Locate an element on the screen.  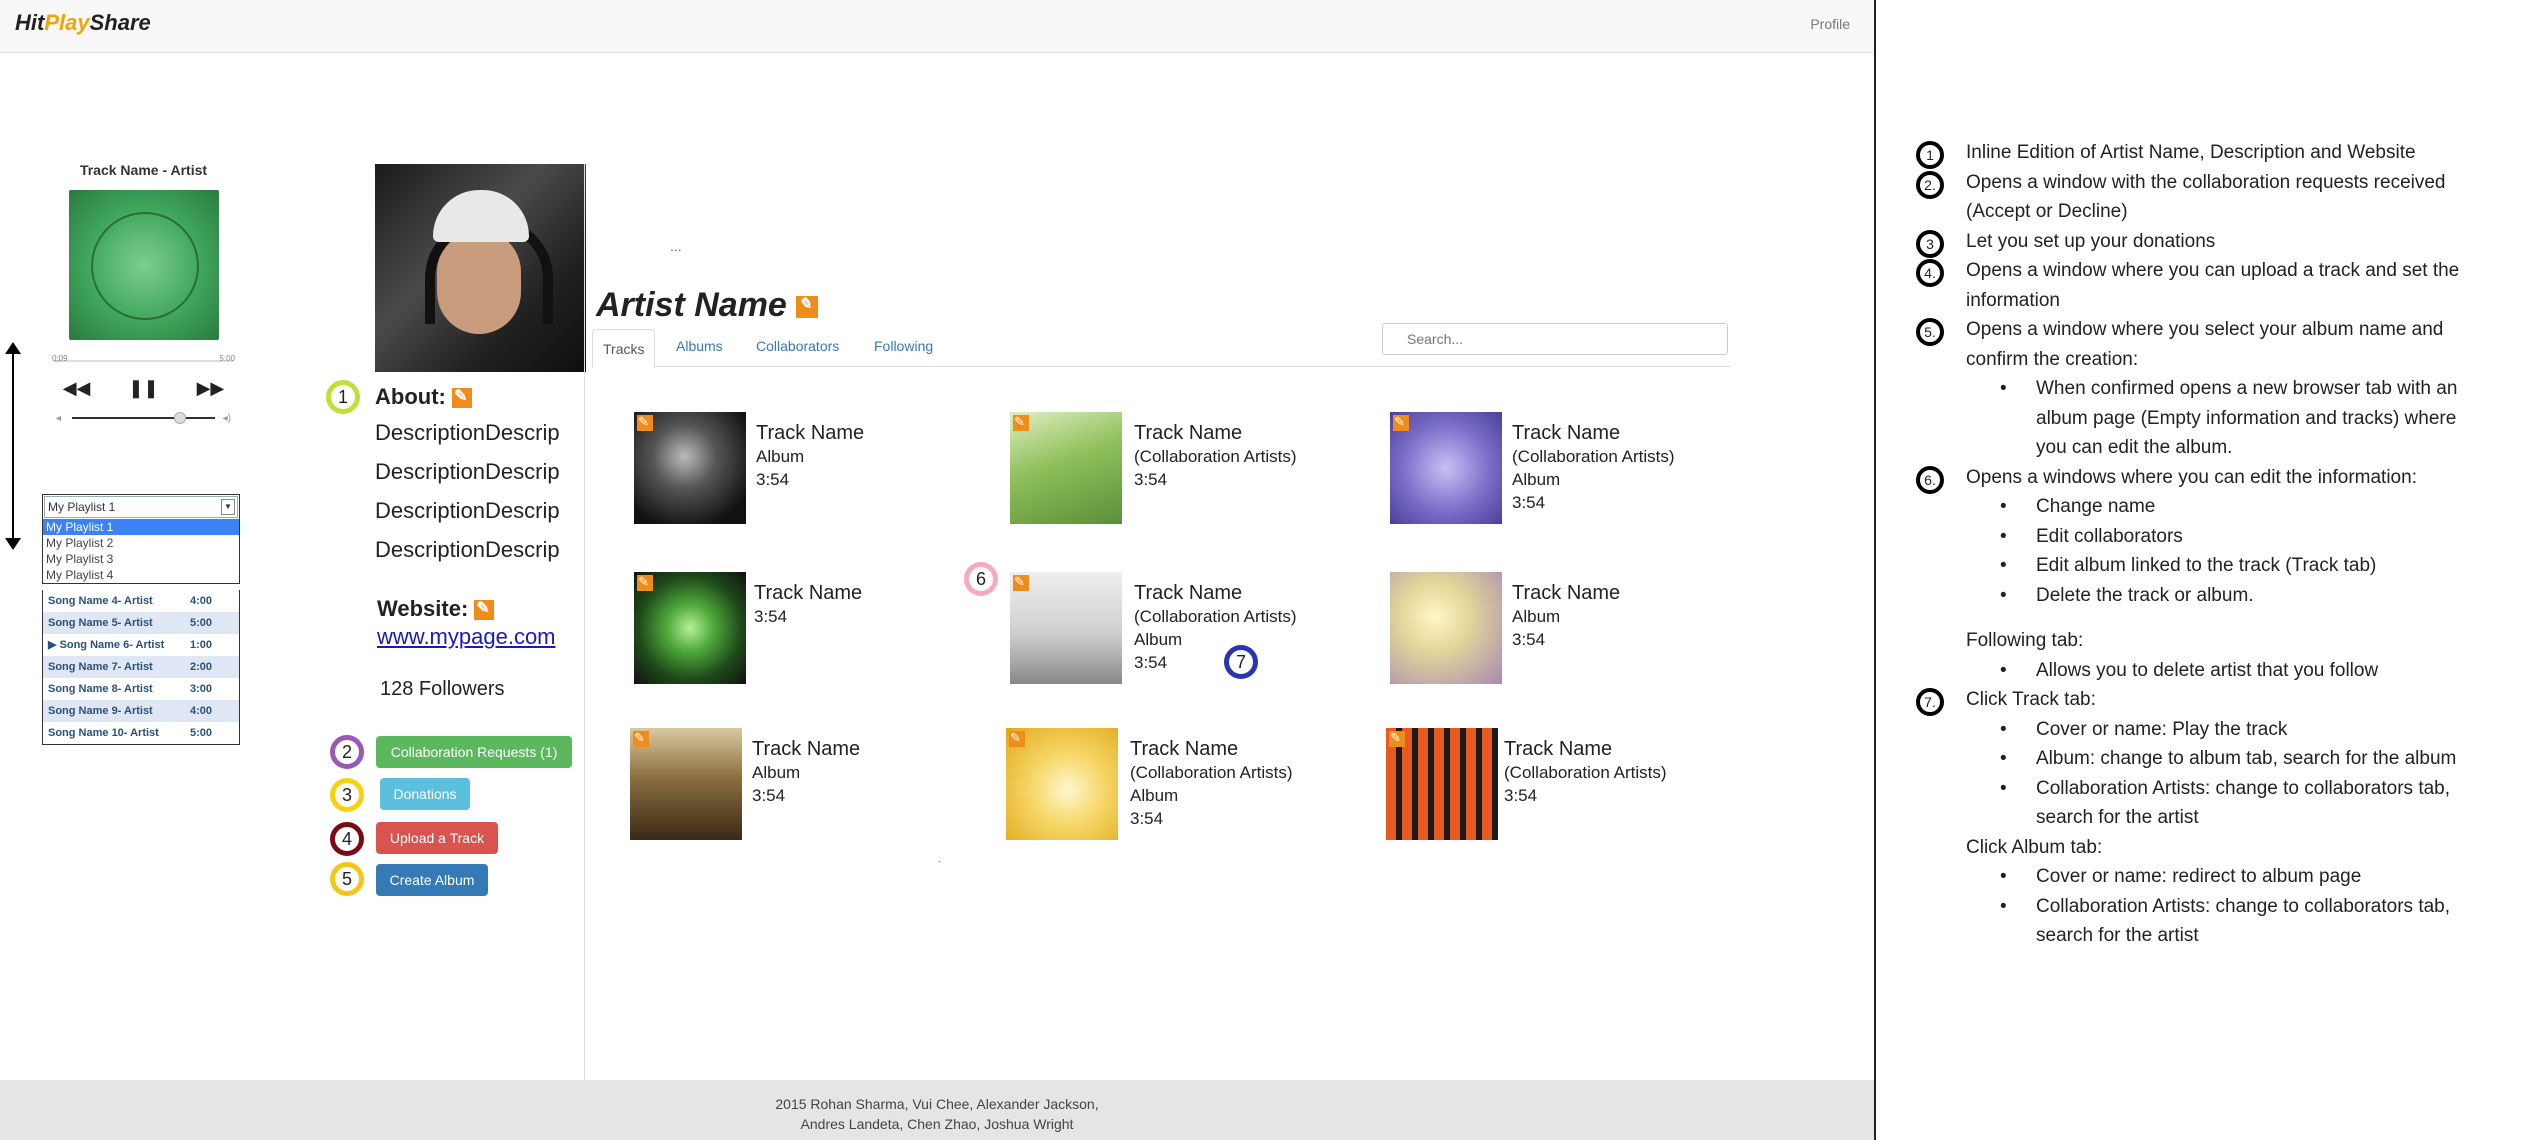
sidebar-divider is located at coordinates (584, 622).